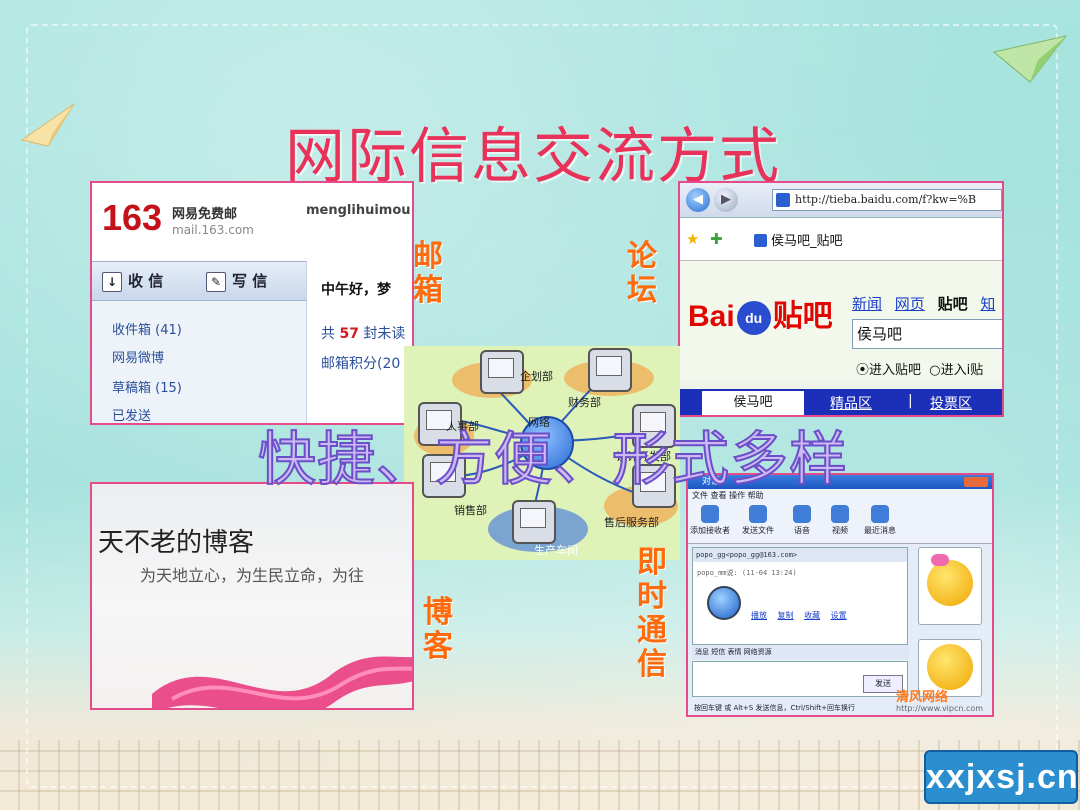  I want to click on speaker-icon, so click(802, 514).